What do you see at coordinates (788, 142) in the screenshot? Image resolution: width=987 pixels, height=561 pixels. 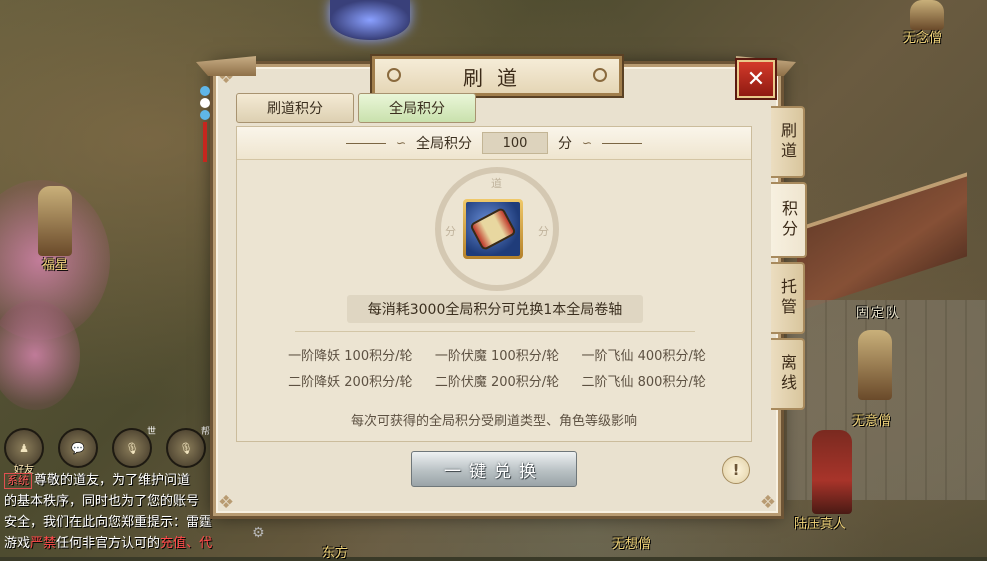 I see `side-tab-shuadao: 刷道` at bounding box center [788, 142].